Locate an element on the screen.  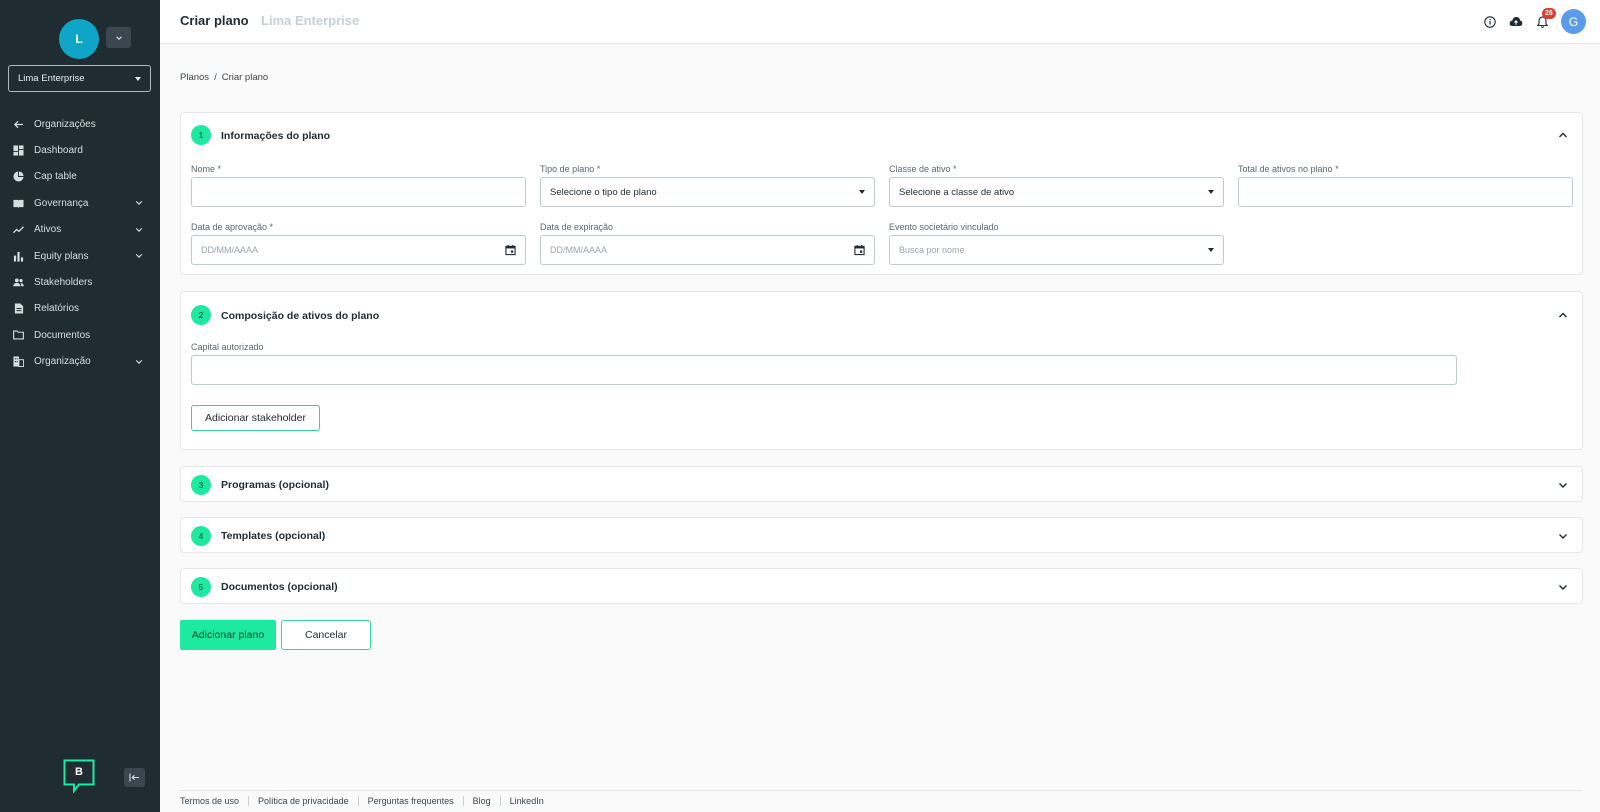
cancel-button: Cancelar is located at coordinates (326, 635).